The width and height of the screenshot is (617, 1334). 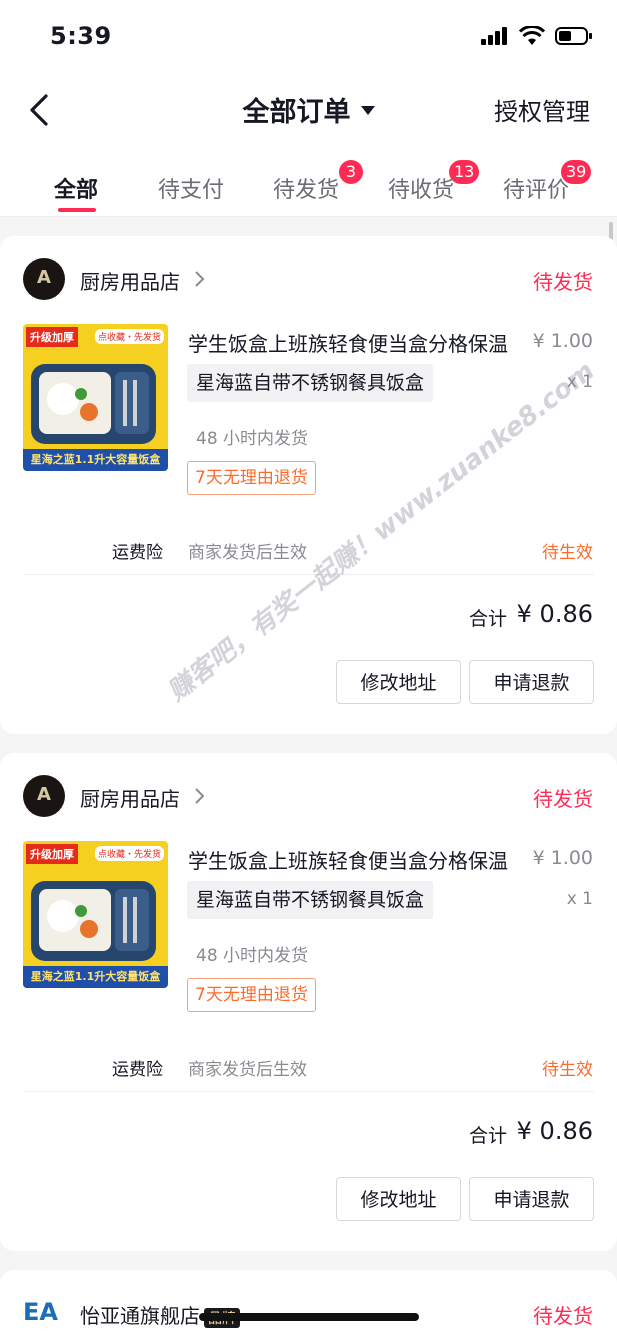 I want to click on order-card: EA 怡亚通旗舰店品牌 待发货, so click(x=308, y=1302).